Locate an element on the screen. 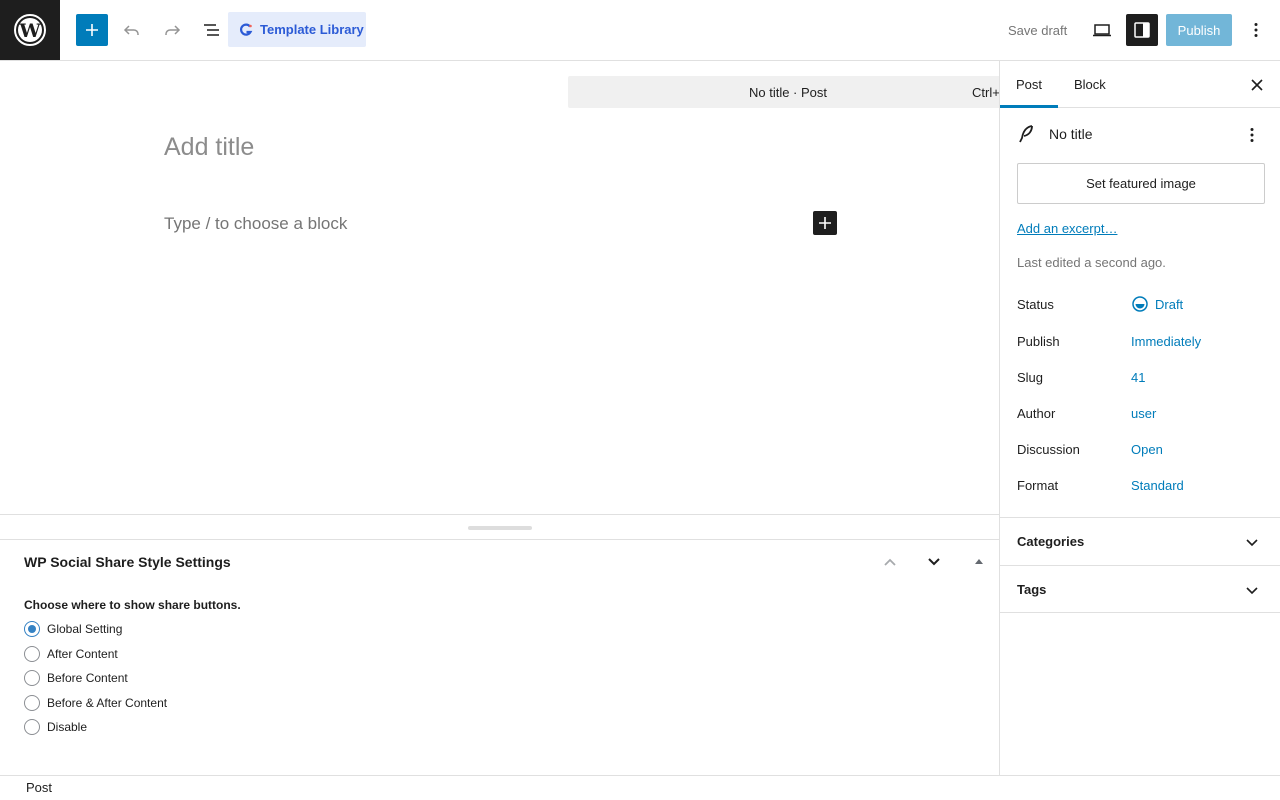 The image size is (1280, 800). discussion-row: Discussion Open is located at coordinates (1142, 449).